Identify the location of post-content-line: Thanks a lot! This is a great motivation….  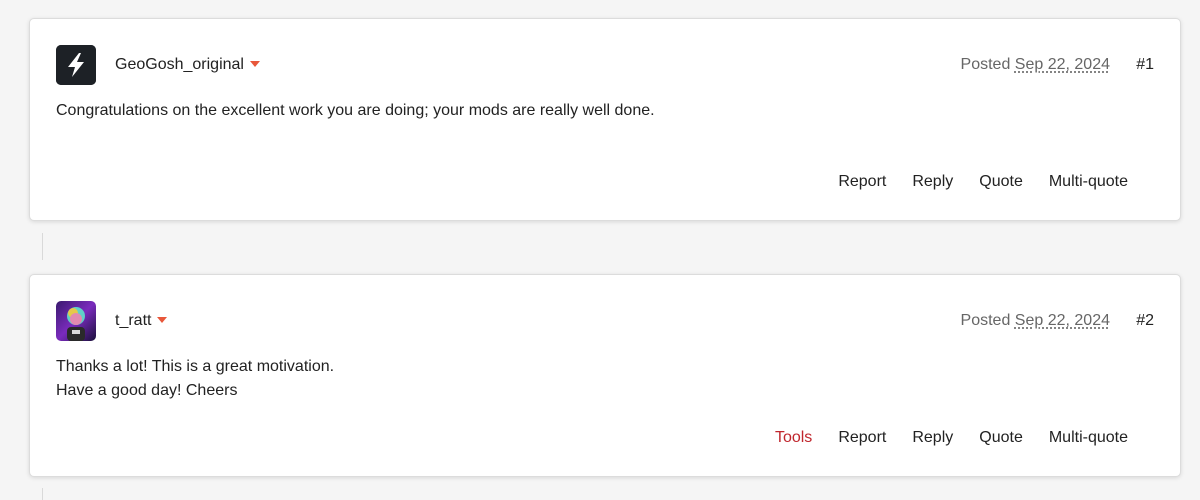
(195, 366).